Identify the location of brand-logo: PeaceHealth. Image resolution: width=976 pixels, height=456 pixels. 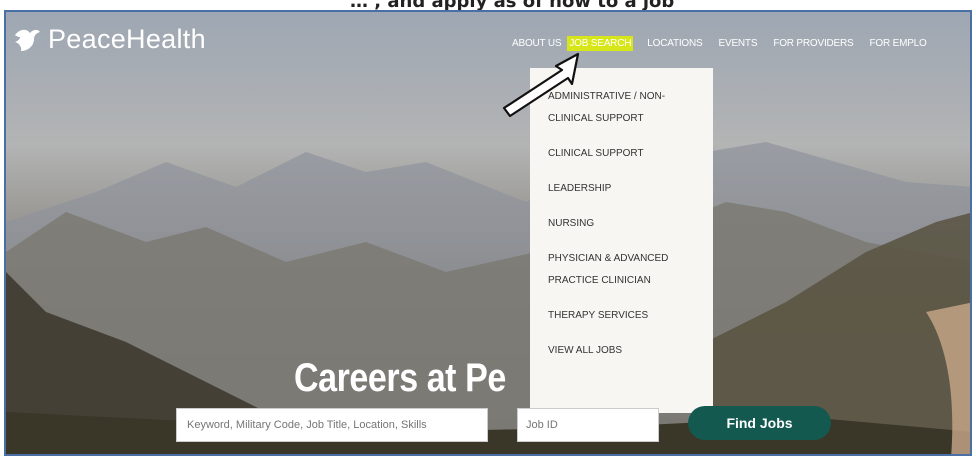
(109, 39).